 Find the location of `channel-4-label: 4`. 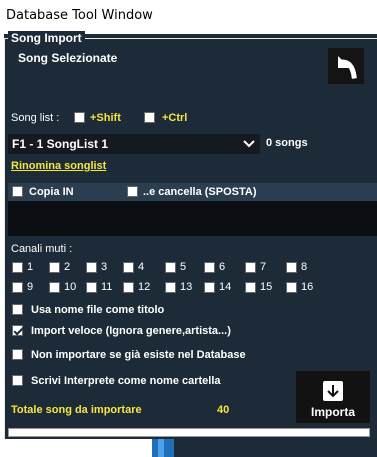

channel-4-label: 4 is located at coordinates (141, 267).